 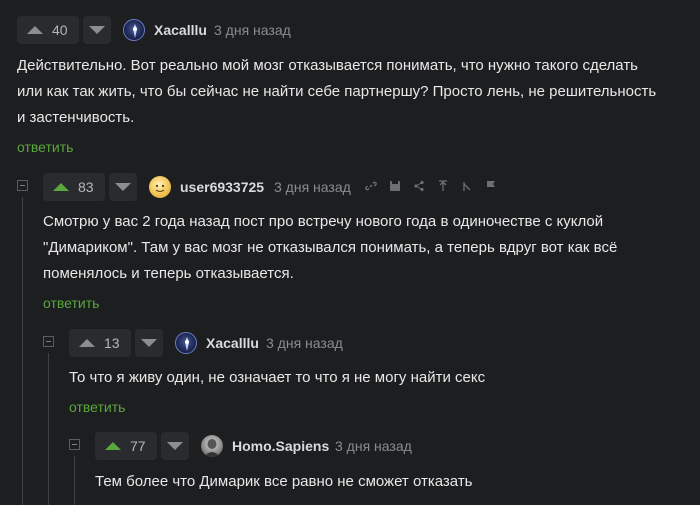 What do you see at coordinates (48, 30) in the screenshot?
I see `upvote-button: 40` at bounding box center [48, 30].